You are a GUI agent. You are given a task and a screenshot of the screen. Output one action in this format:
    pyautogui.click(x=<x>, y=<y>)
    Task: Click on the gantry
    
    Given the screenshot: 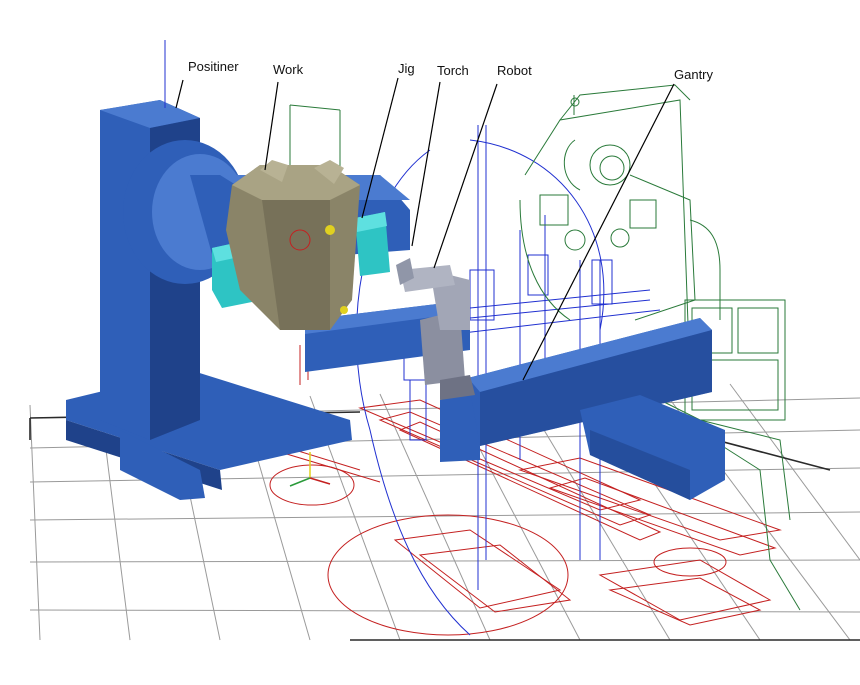 What is the action you would take?
    pyautogui.click(x=515, y=400)
    